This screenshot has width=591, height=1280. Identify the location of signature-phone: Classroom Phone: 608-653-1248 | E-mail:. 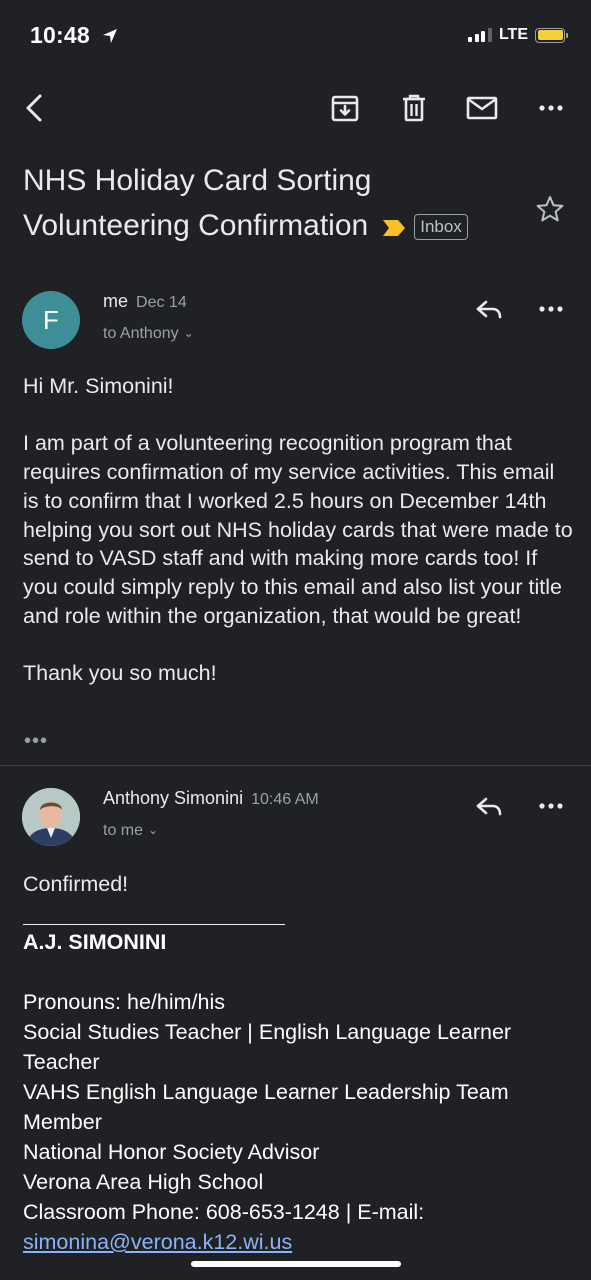
(224, 1212).